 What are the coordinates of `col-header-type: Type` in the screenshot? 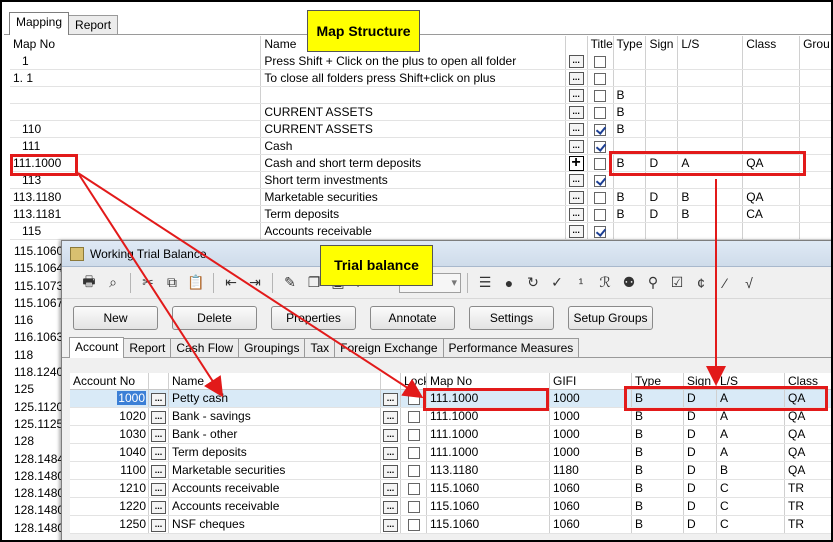 It's located at (630, 44).